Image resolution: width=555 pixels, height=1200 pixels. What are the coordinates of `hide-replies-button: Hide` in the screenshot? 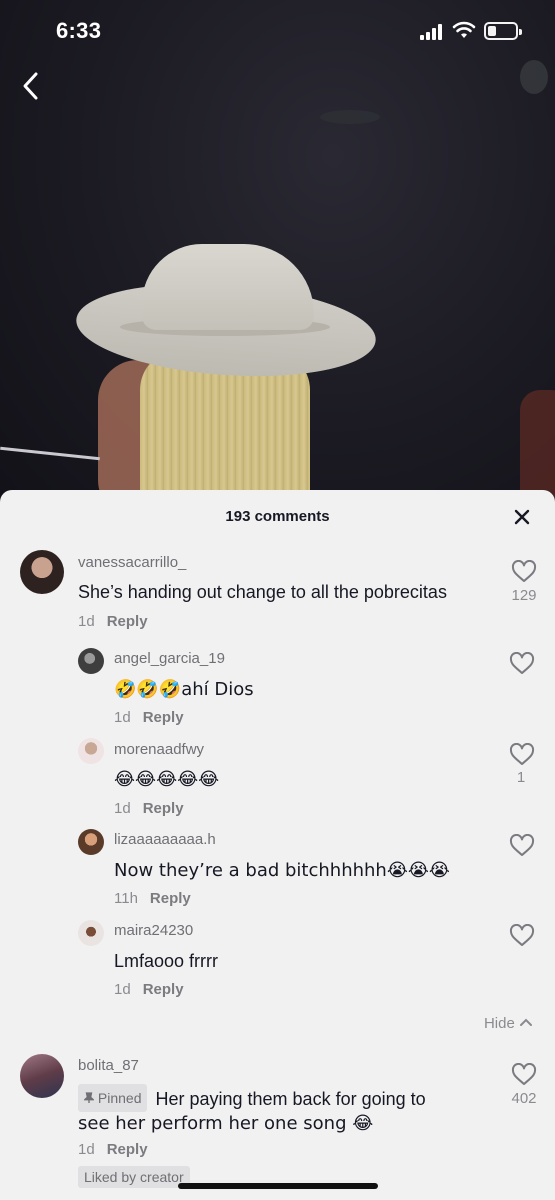 It's located at (508, 1023).